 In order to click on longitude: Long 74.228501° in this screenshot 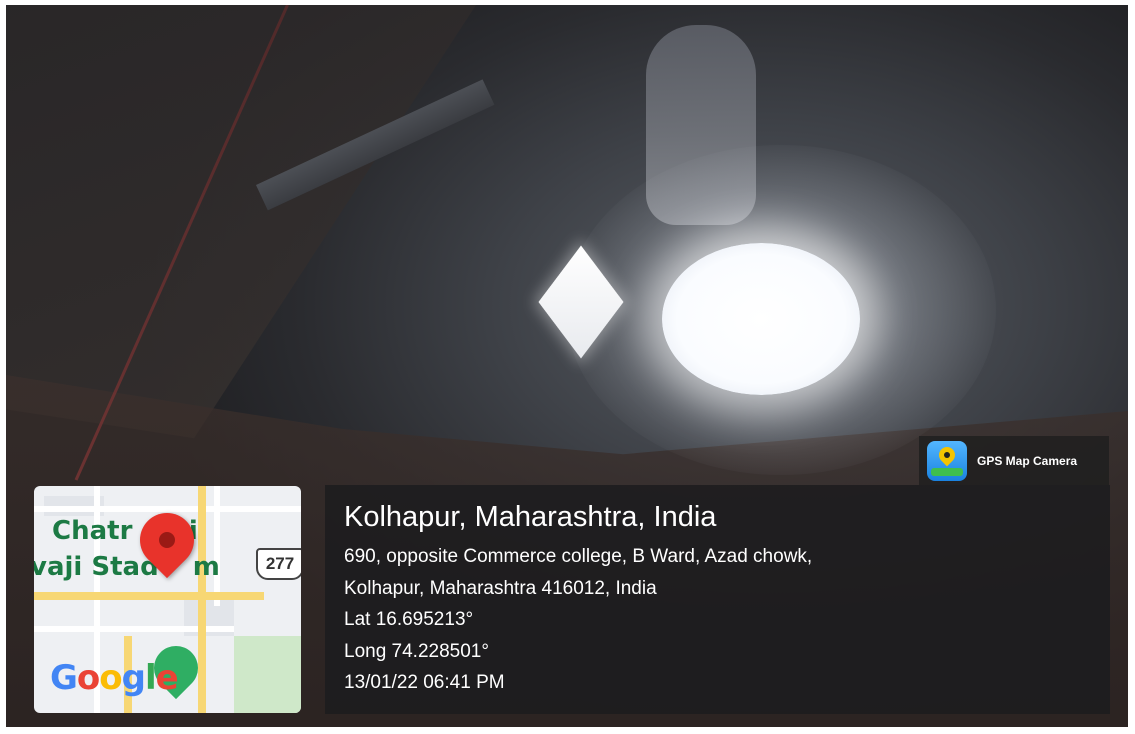, I will do `click(416, 651)`.